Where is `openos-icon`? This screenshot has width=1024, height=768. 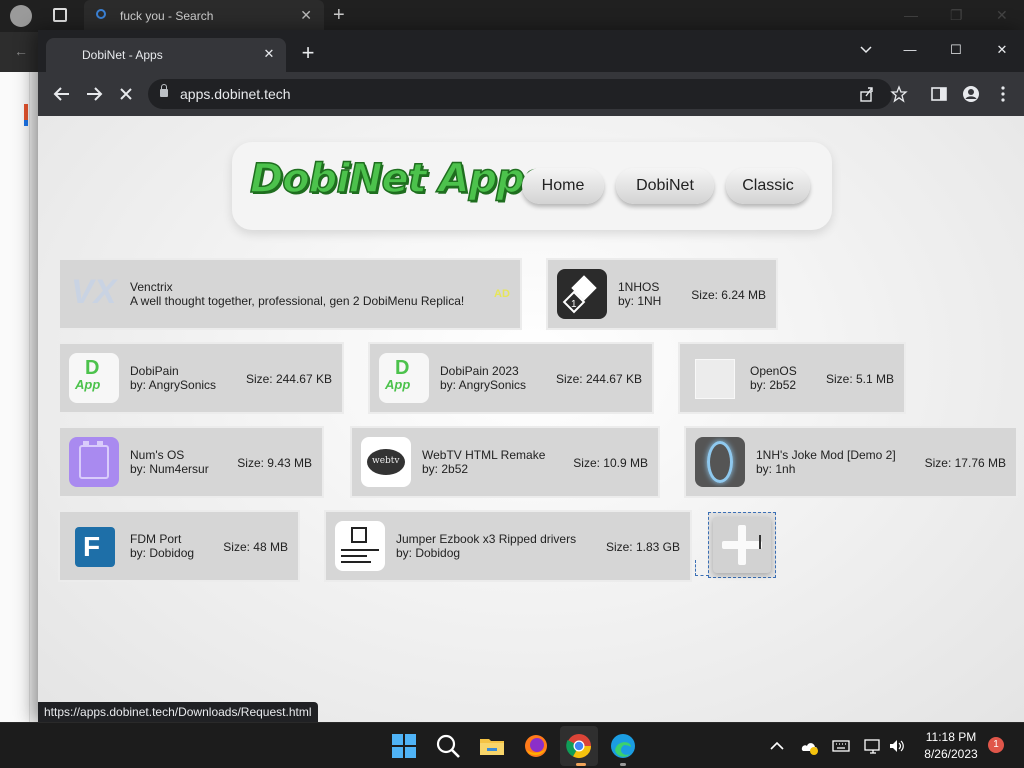 openos-icon is located at coordinates (714, 378).